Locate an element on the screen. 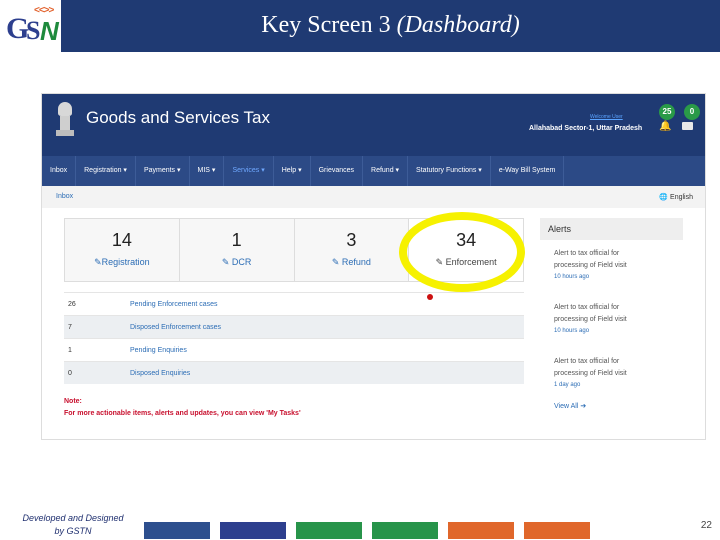 The image size is (720, 540). notification-badge: 25 is located at coordinates (667, 112).